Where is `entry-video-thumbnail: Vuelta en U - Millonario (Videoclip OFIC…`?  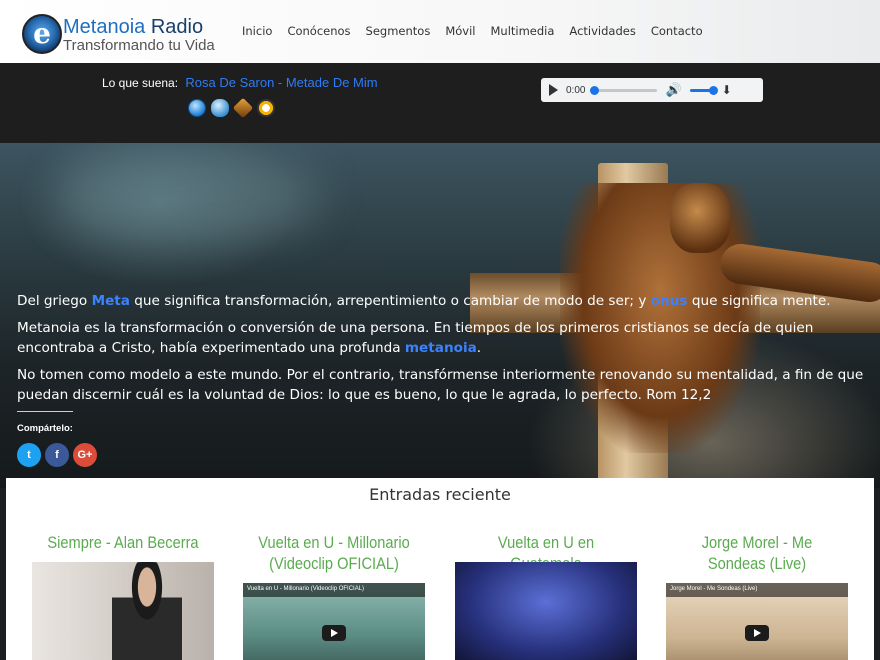
entry-video-thumbnail: Vuelta en U - Millonario (Videoclip OFIC… is located at coordinates (334, 621).